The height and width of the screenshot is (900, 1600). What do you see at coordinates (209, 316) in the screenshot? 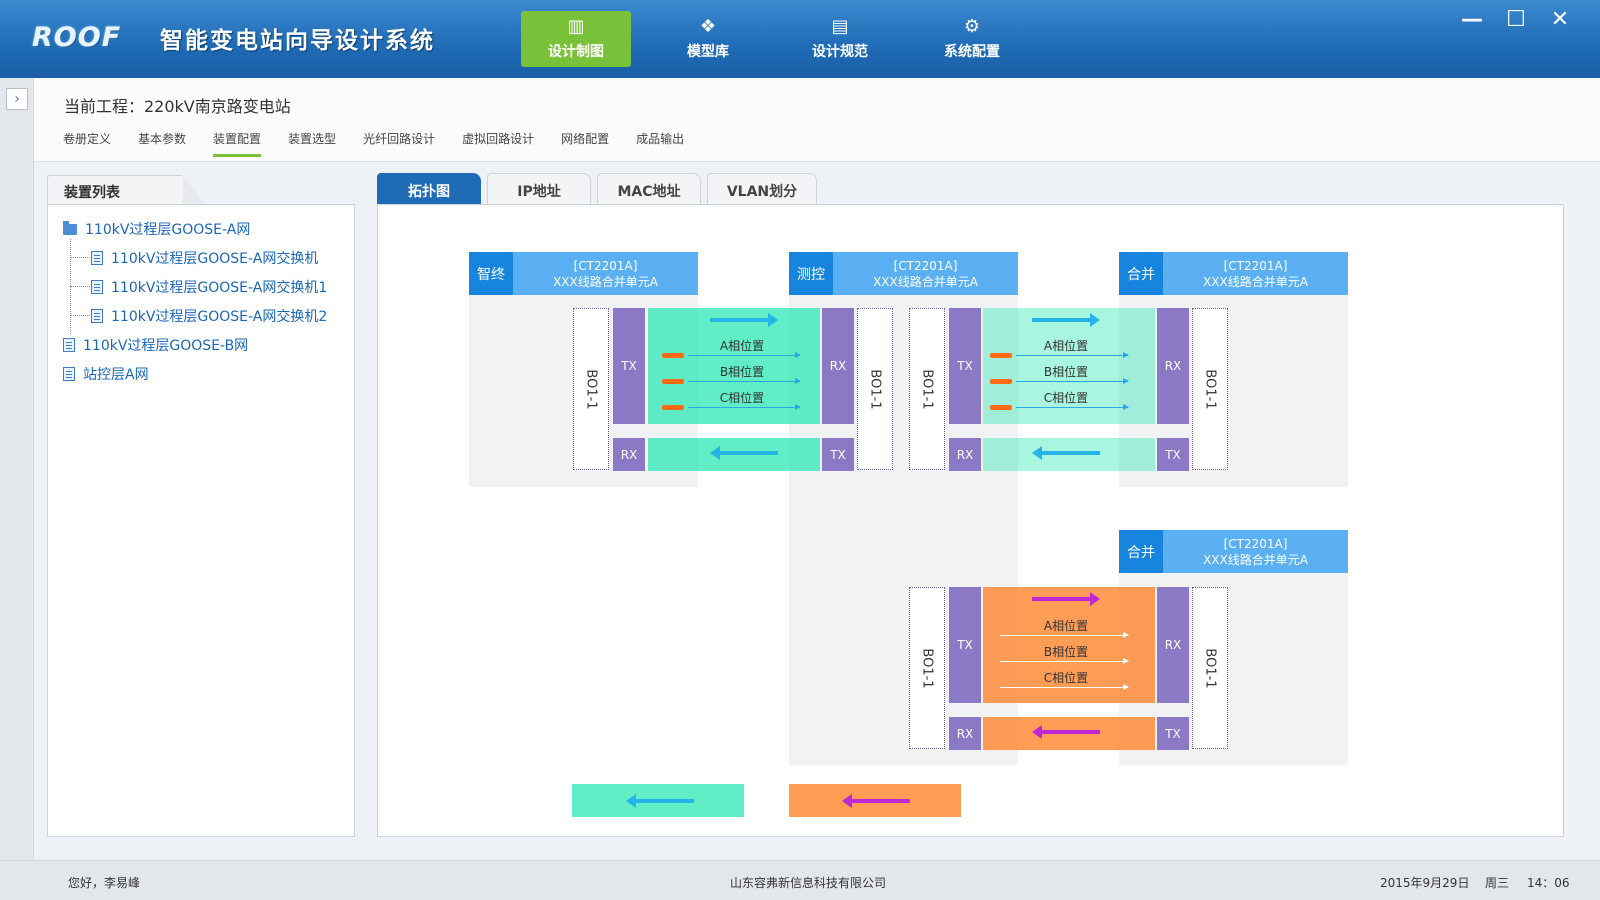
I see `tree-item: 110kV过程层GOOSE-A网交换机2` at bounding box center [209, 316].